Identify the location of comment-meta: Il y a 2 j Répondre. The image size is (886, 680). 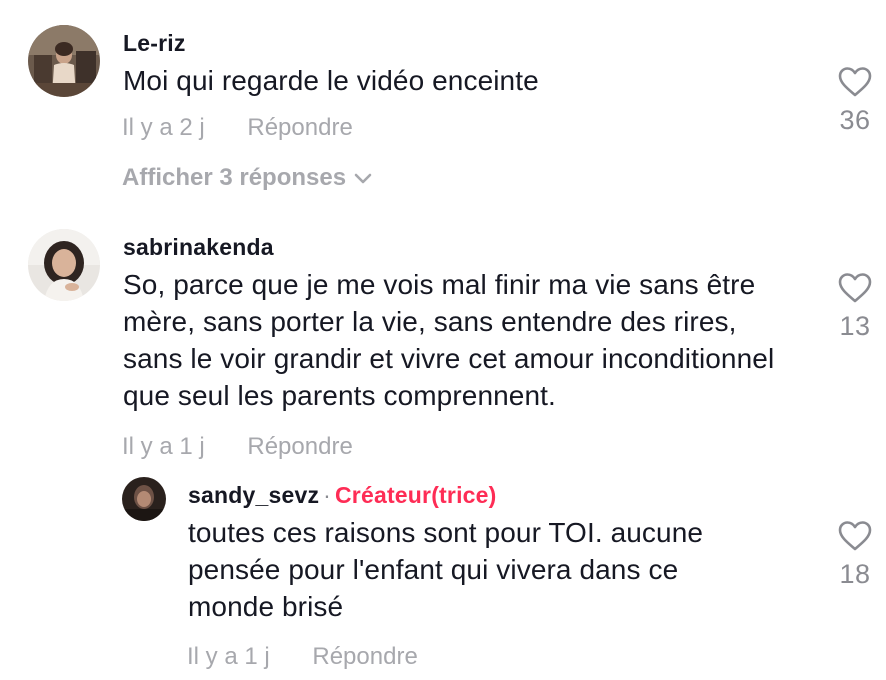
(237, 128).